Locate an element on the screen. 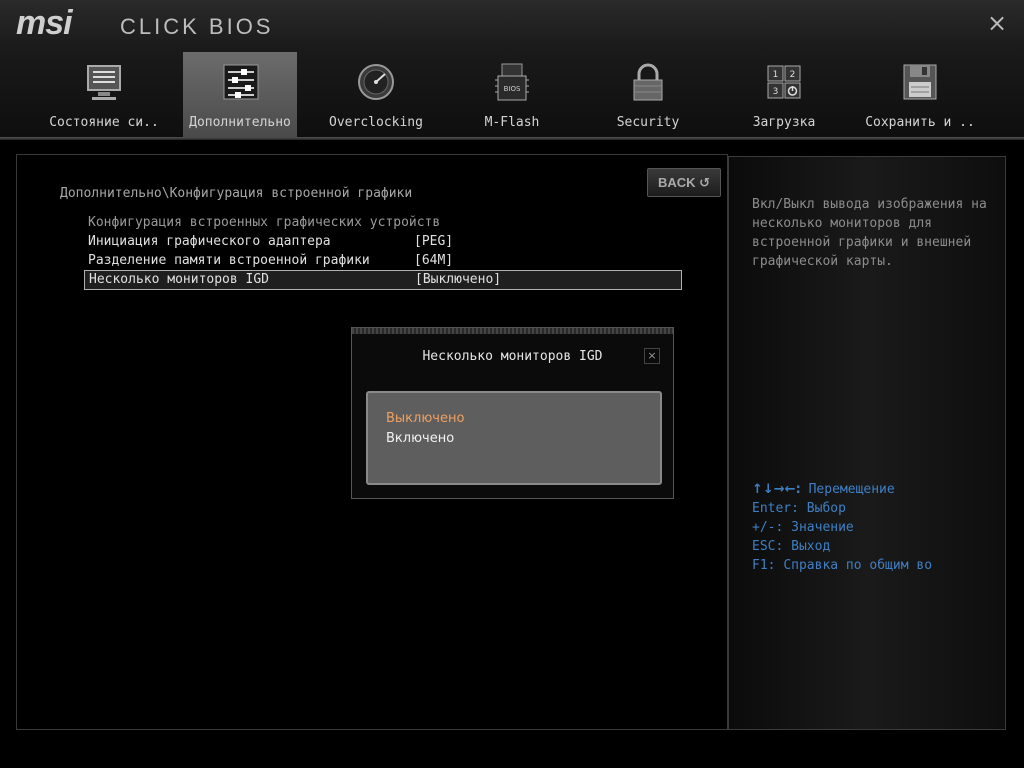 The width and height of the screenshot is (1024, 768). tab-security: Security is located at coordinates (648, 95).